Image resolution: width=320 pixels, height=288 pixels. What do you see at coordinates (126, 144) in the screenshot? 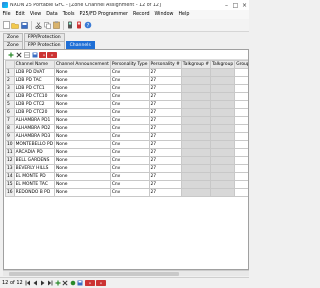
I see `table-row: 10 MONTEBELLO PD None Cnv 27` at bounding box center [126, 144].